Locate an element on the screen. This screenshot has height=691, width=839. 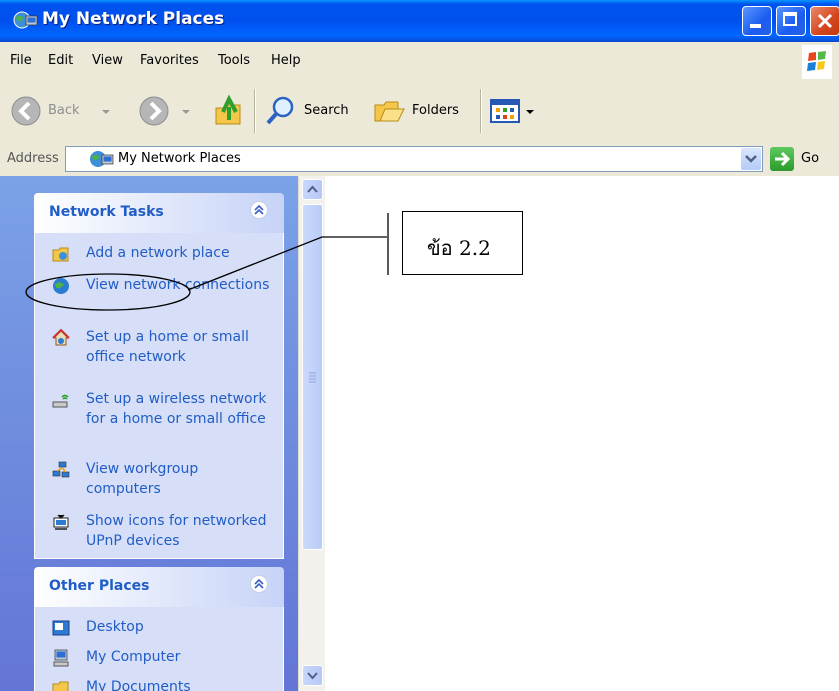
annotation-pointer-line is located at coordinates (287, 263).